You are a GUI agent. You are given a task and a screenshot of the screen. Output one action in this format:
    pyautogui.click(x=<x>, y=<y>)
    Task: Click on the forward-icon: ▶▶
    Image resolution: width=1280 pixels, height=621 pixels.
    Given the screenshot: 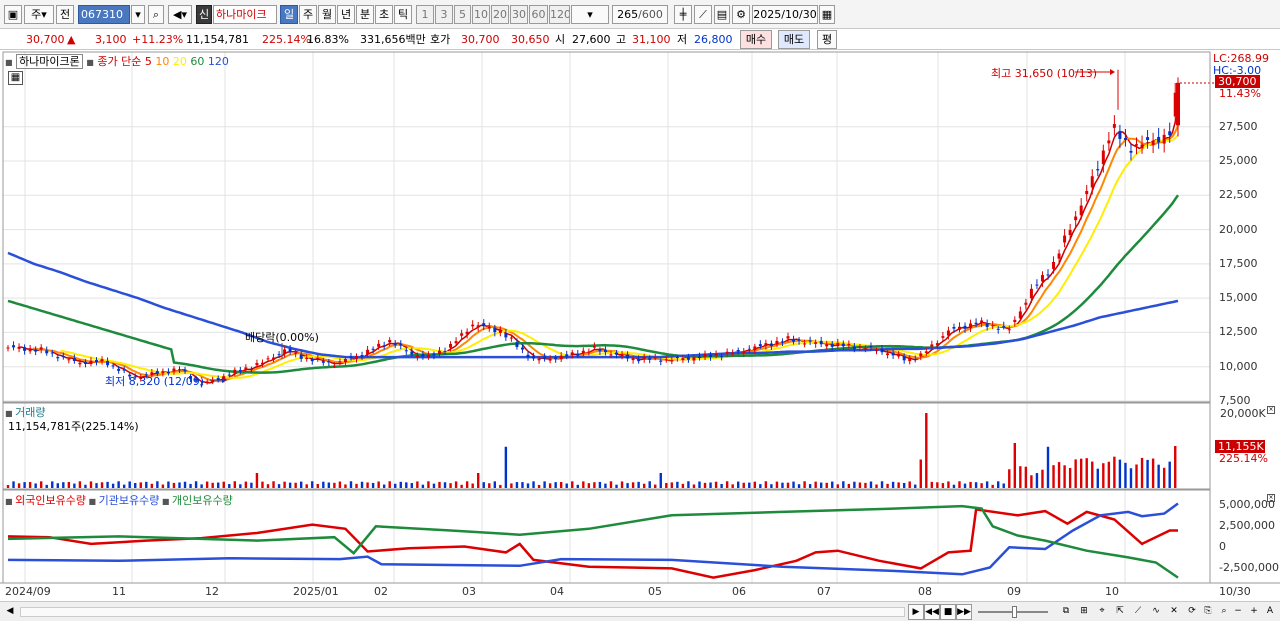 What is the action you would take?
    pyautogui.click(x=964, y=612)
    